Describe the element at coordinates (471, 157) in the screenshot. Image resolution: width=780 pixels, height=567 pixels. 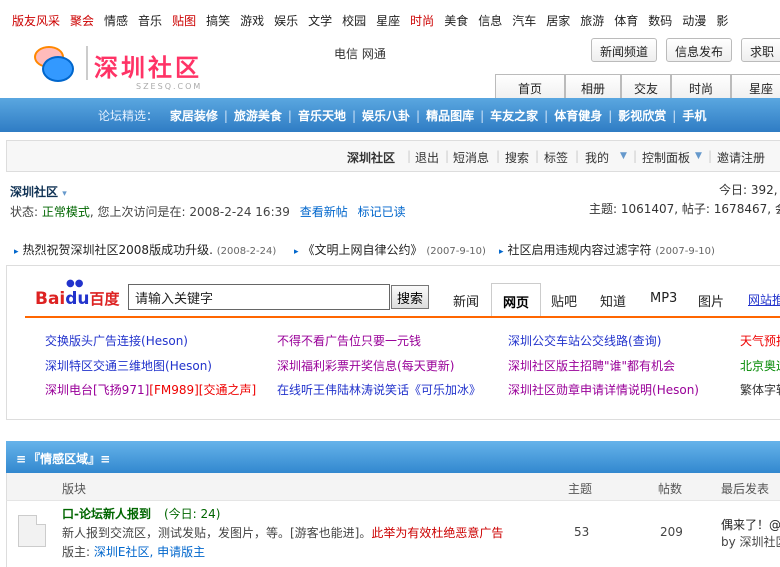
I see `toolbar-messages-link: 短消息` at that location.